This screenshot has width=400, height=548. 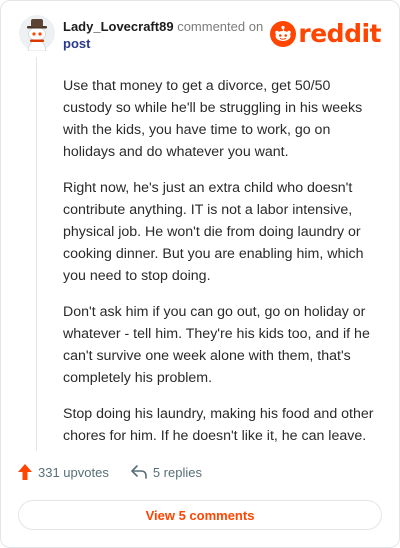 What do you see at coordinates (163, 43) in the screenshot?
I see `post-link: post` at bounding box center [163, 43].